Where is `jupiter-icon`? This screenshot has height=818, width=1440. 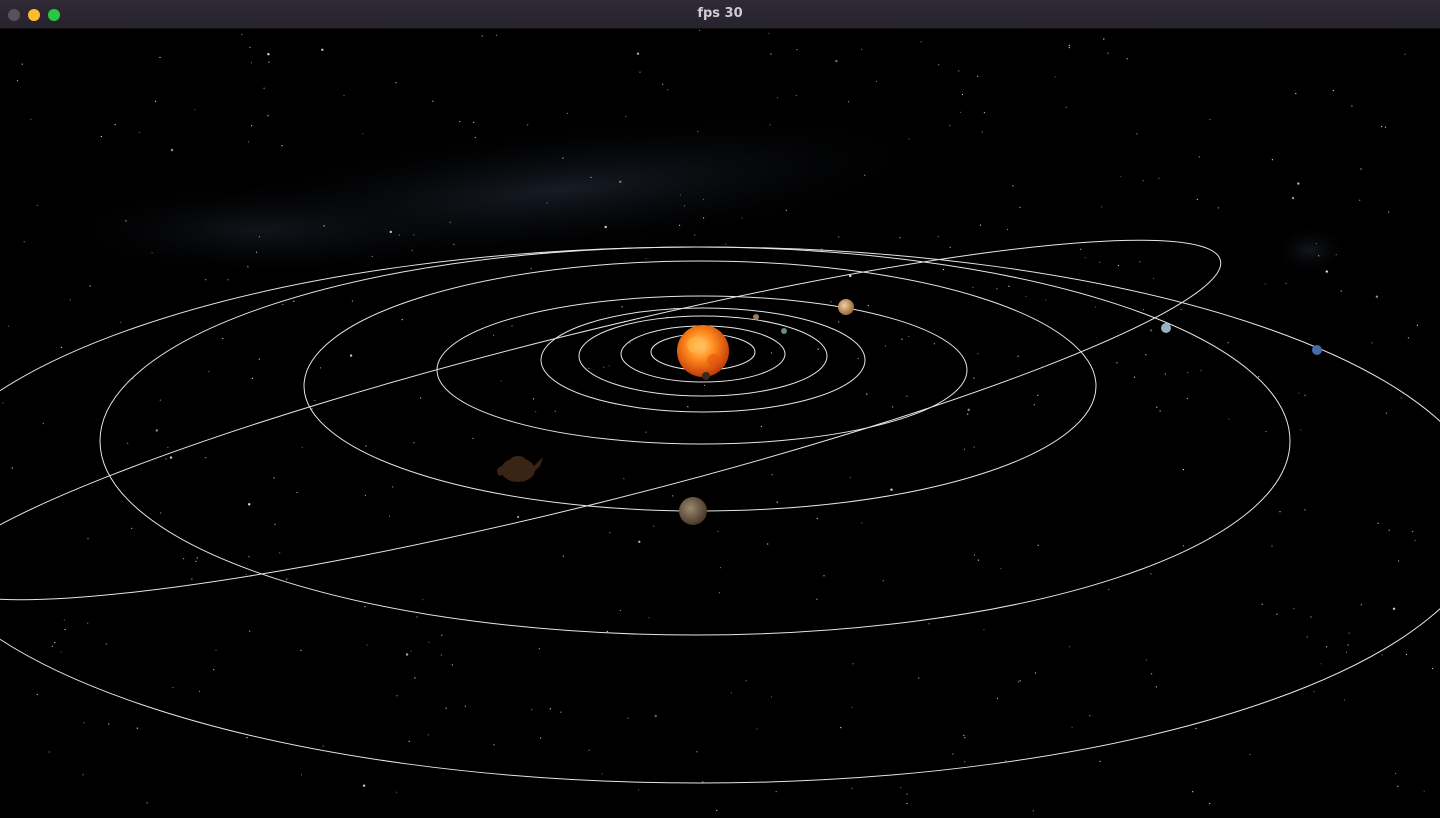 jupiter-icon is located at coordinates (846, 307).